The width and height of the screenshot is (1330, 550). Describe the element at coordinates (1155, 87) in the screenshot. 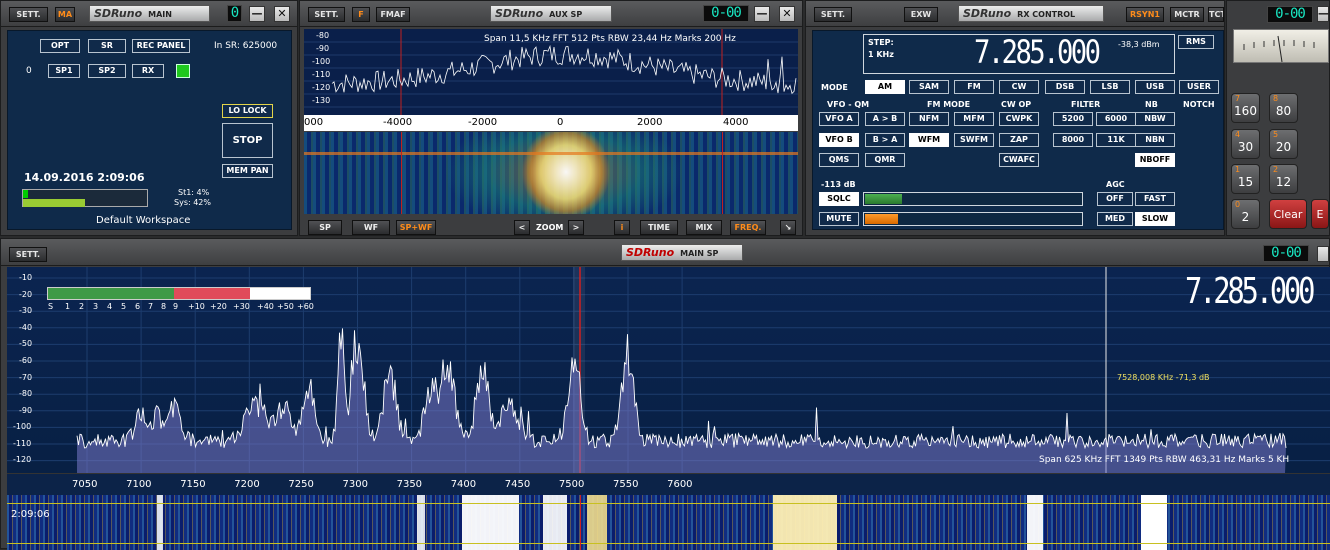

I see `mode-usb-button: USB` at that location.